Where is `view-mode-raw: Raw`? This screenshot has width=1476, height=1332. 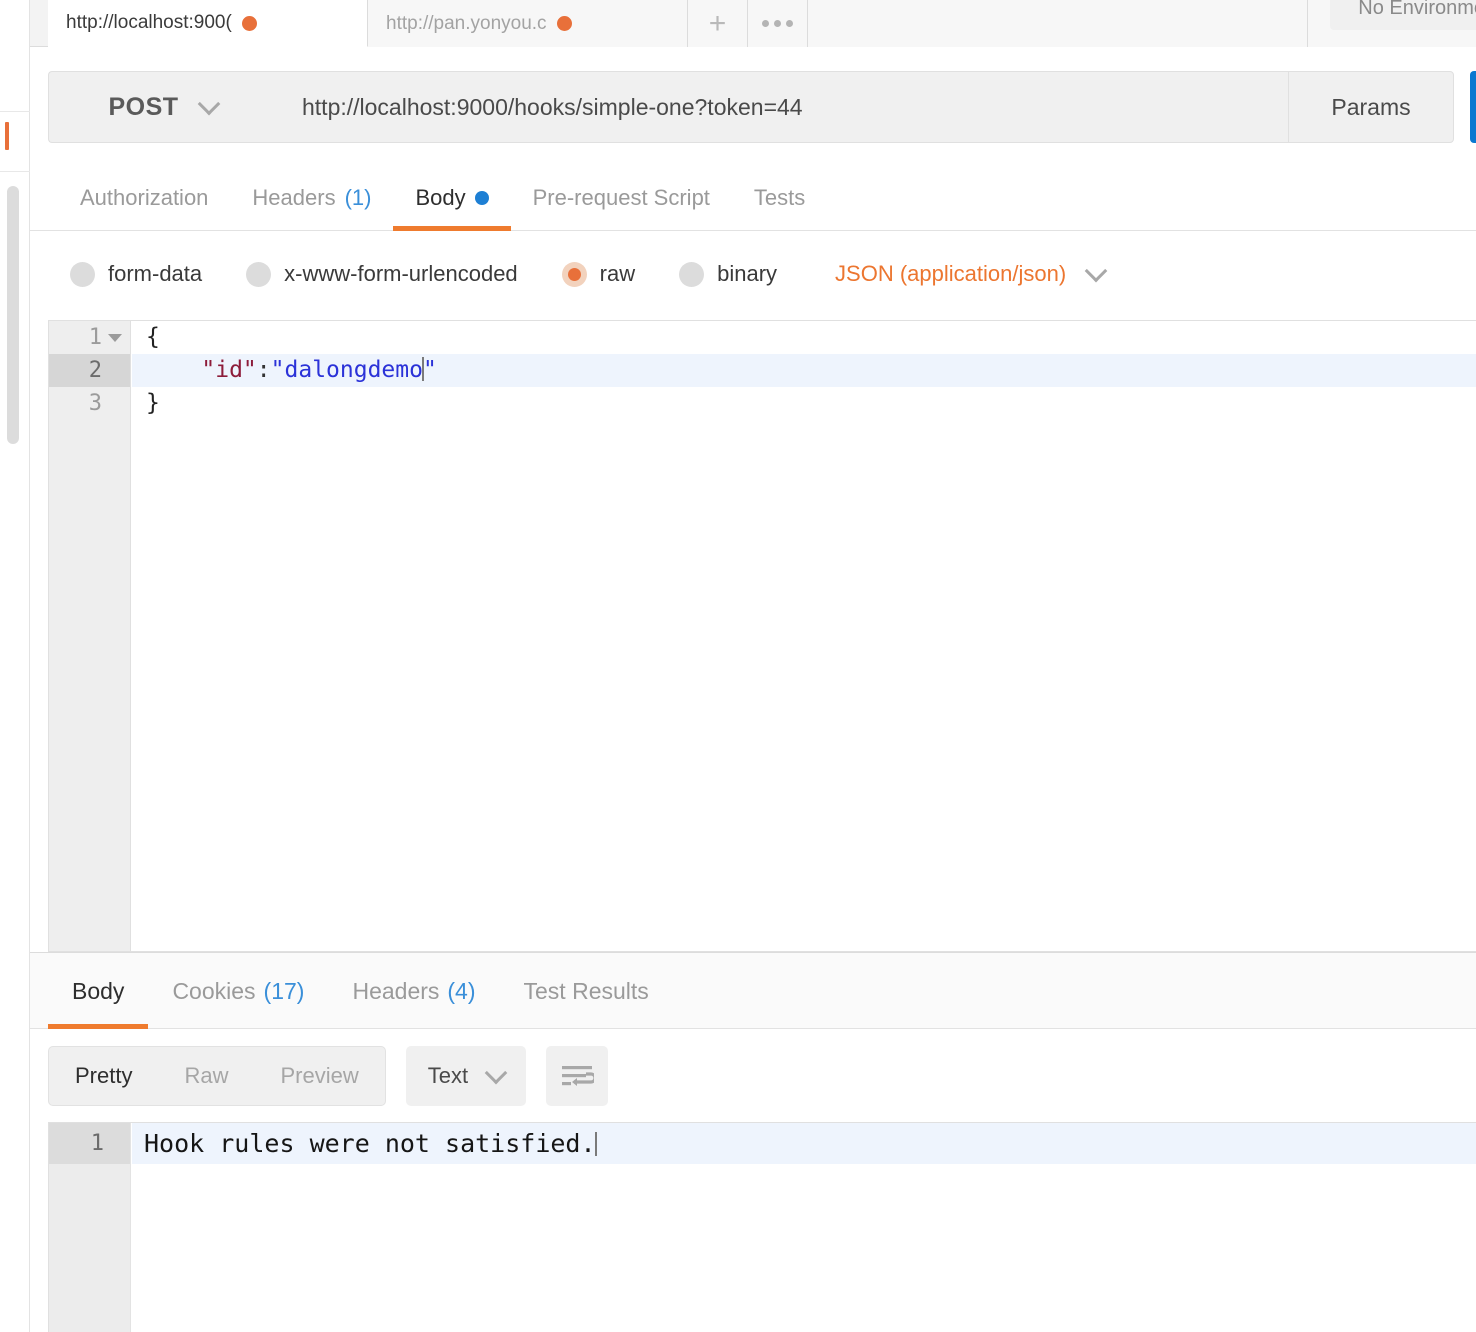
view-mode-raw: Raw is located at coordinates (206, 1076).